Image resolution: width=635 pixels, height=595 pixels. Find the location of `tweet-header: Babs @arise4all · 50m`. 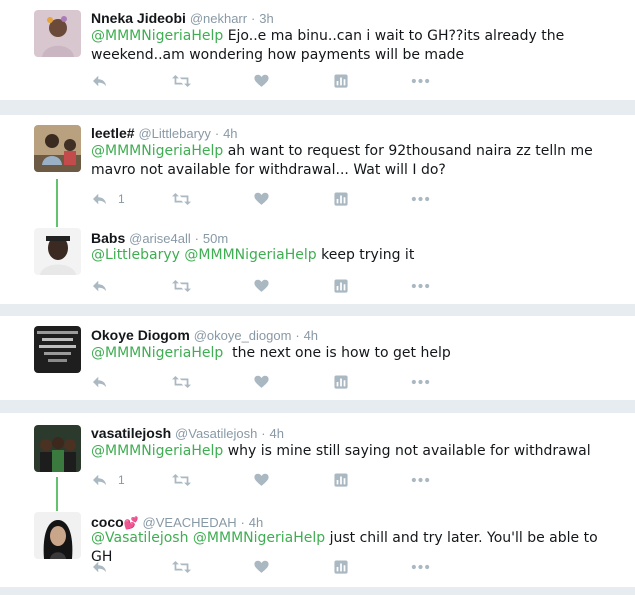

tweet-header: Babs @arise4all · 50m is located at coordinates (159, 238).